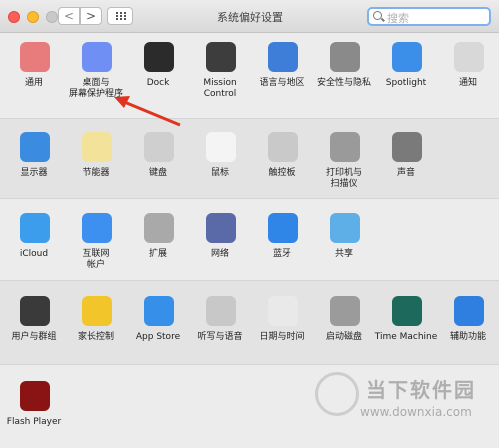  What do you see at coordinates (221, 228) in the screenshot?
I see `globe-icon` at bounding box center [221, 228].